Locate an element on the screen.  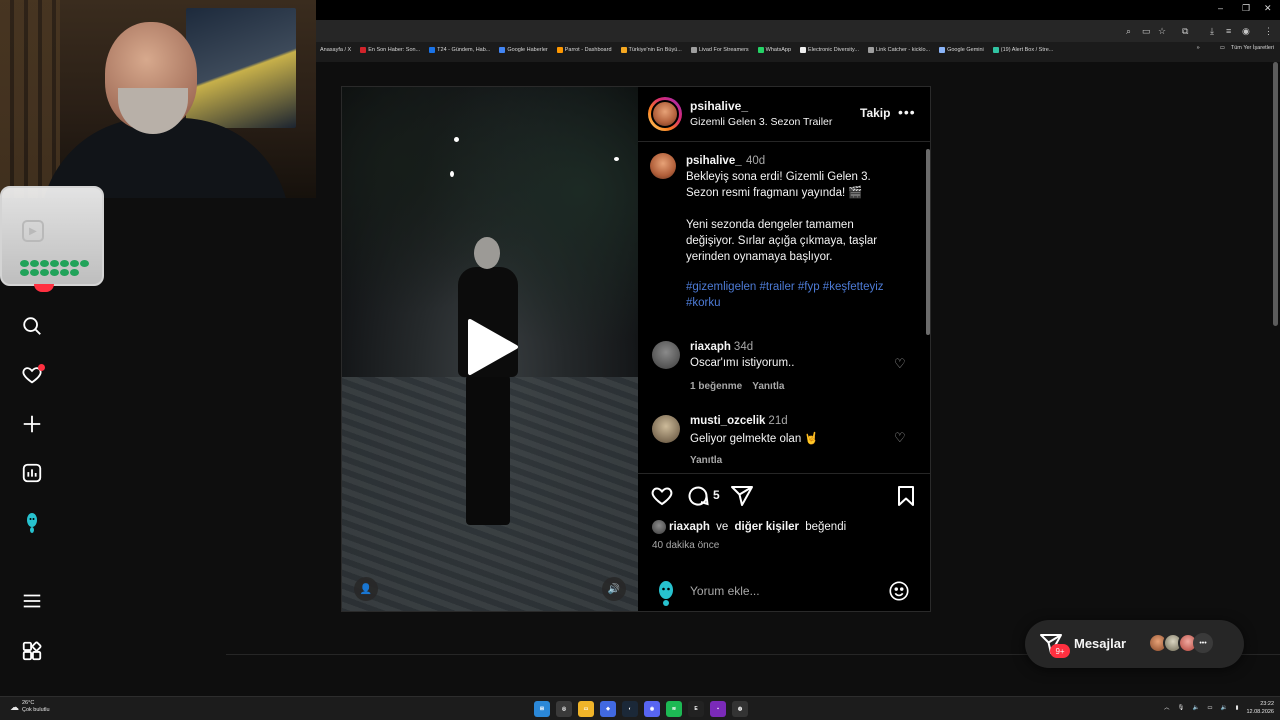
discord-icon: ◉ is located at coordinates (652, 709).